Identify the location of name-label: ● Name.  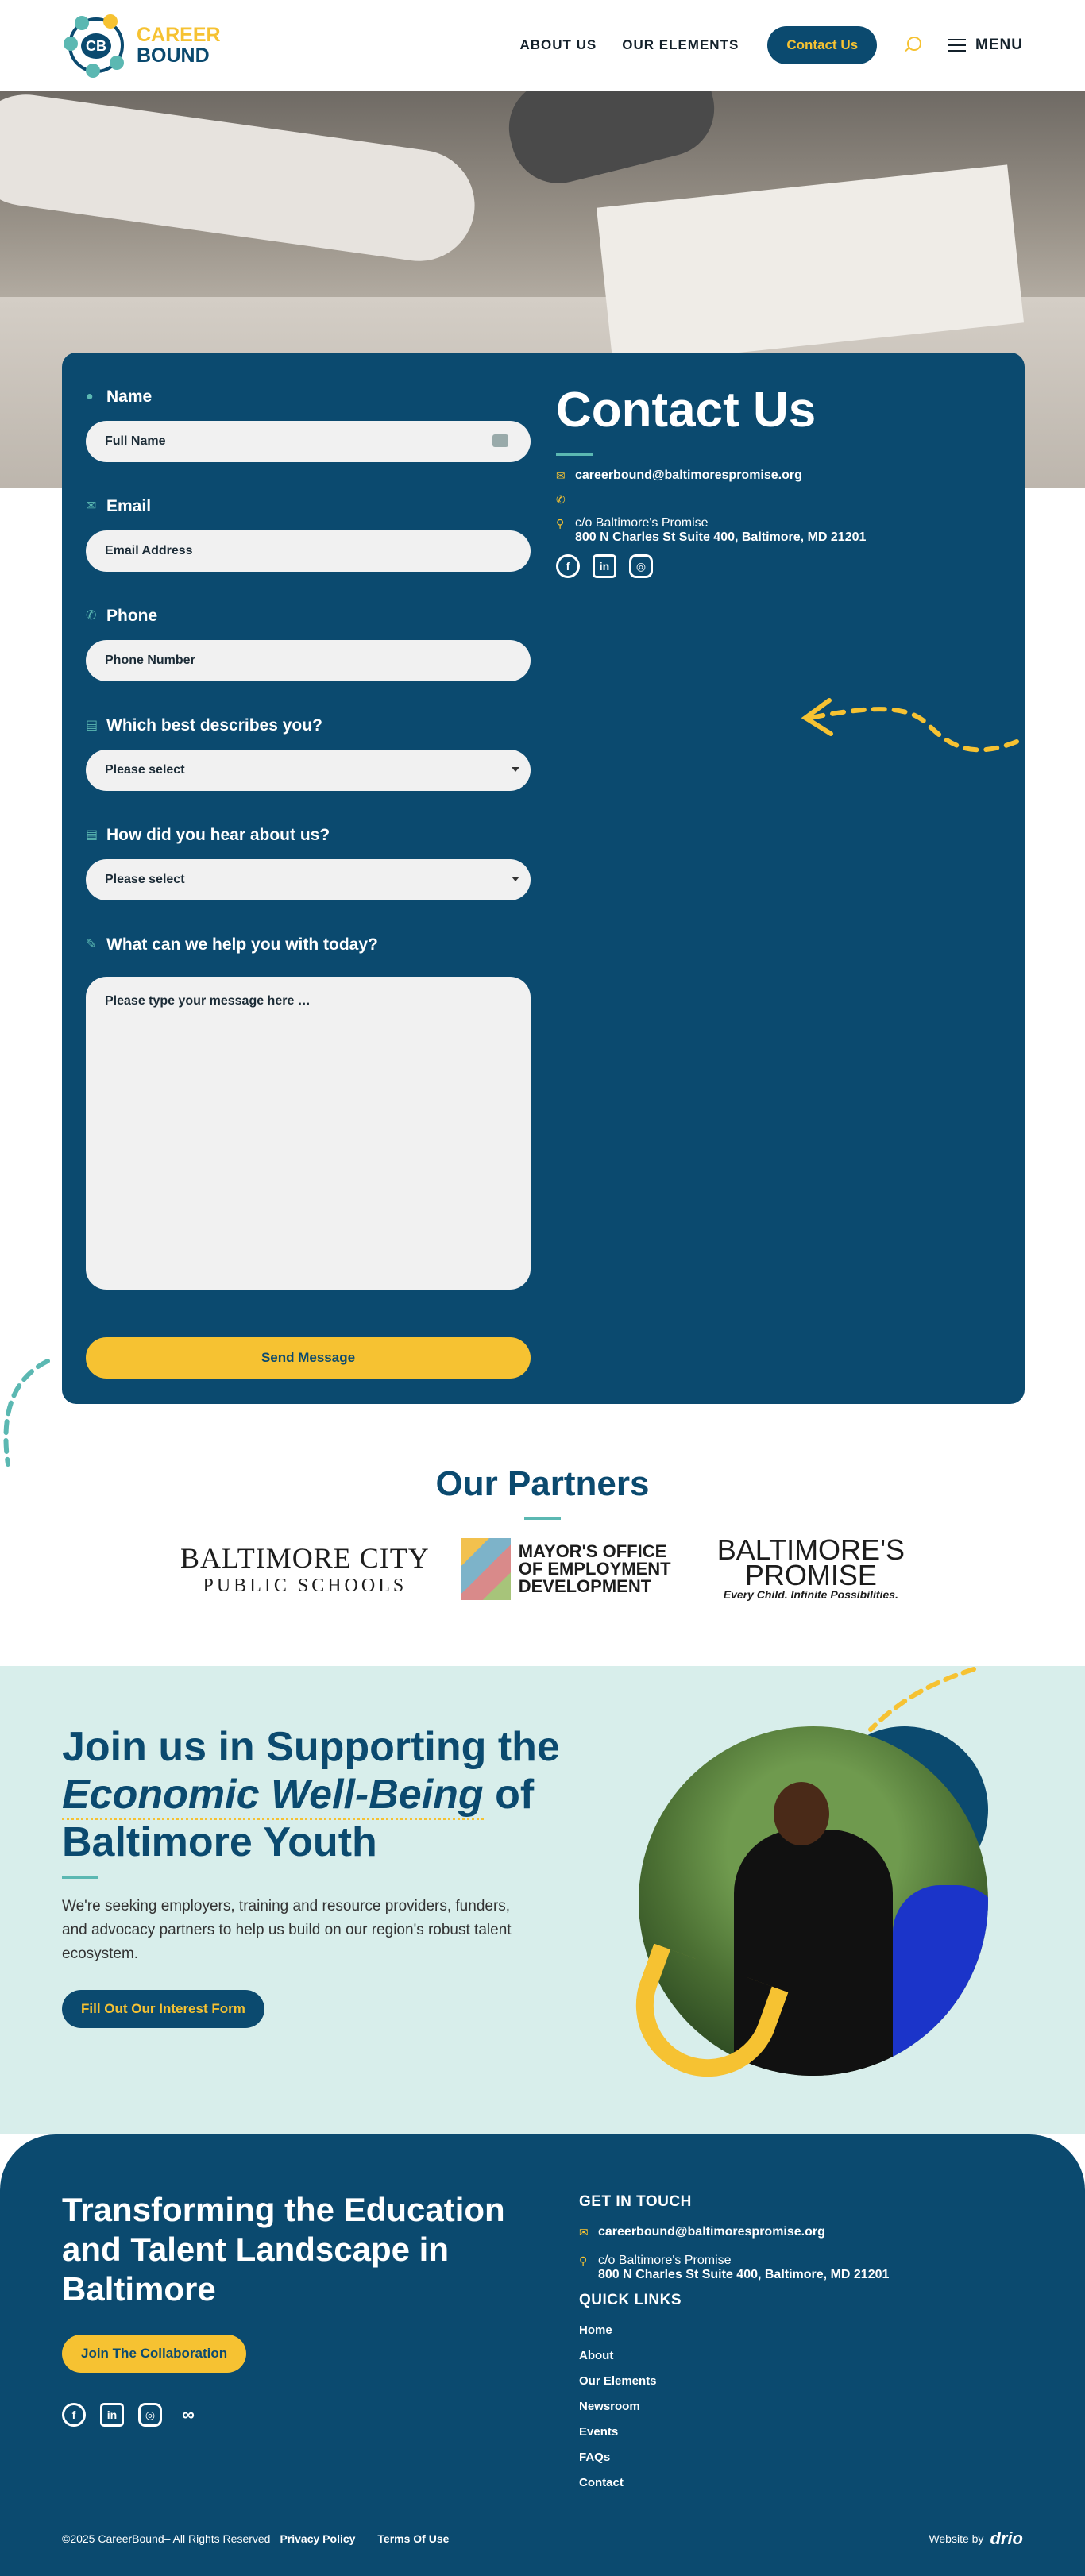
(120, 397).